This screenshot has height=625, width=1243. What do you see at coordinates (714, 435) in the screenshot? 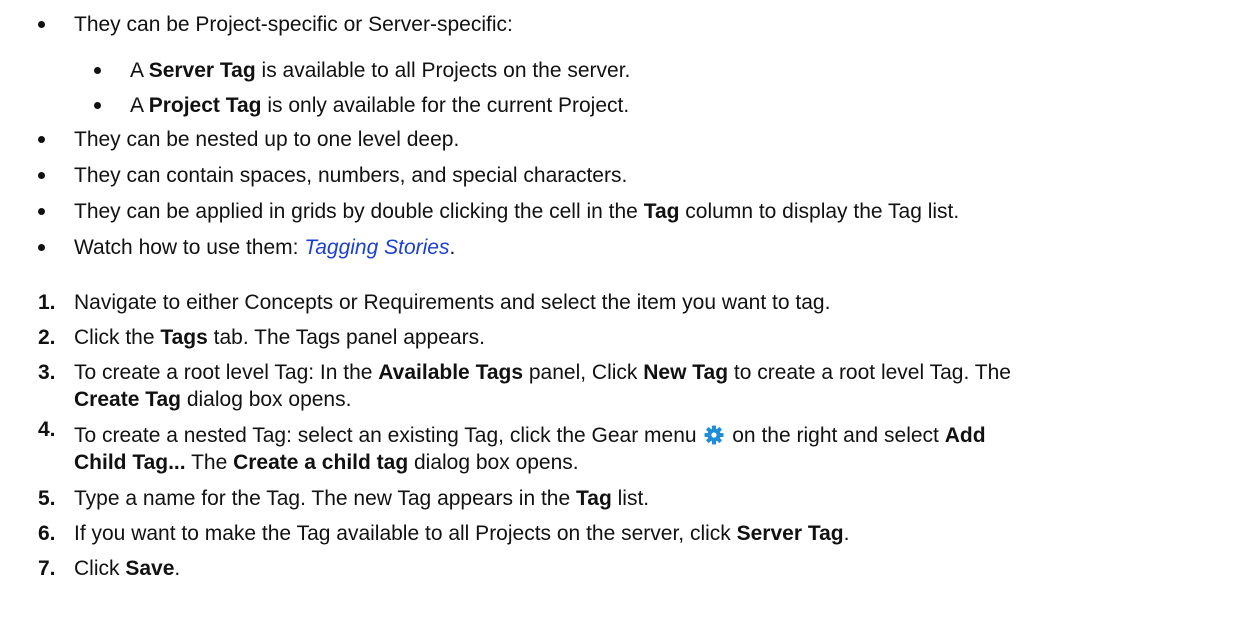
I see `gear-icon` at bounding box center [714, 435].